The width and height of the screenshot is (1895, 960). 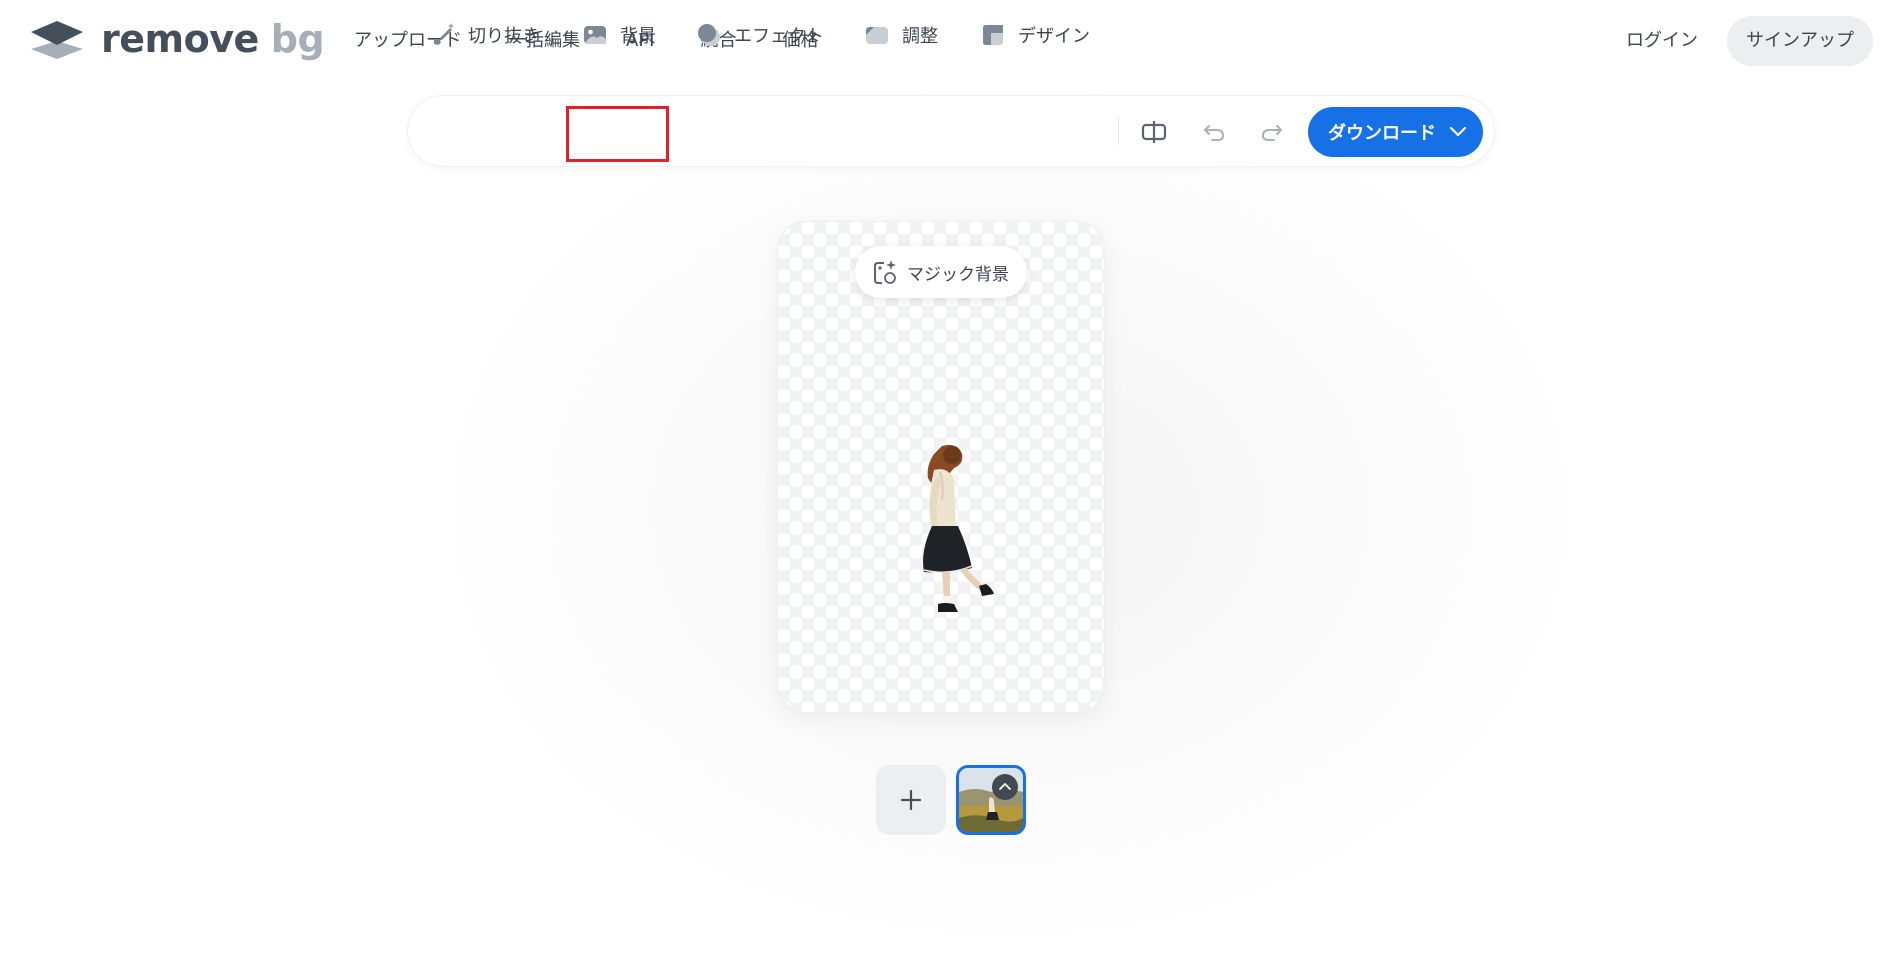 What do you see at coordinates (1382, 133) in the screenshot?
I see `download-label: ダウンロード` at bounding box center [1382, 133].